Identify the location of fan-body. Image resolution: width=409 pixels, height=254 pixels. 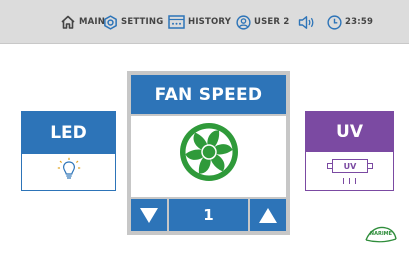
(208, 156).